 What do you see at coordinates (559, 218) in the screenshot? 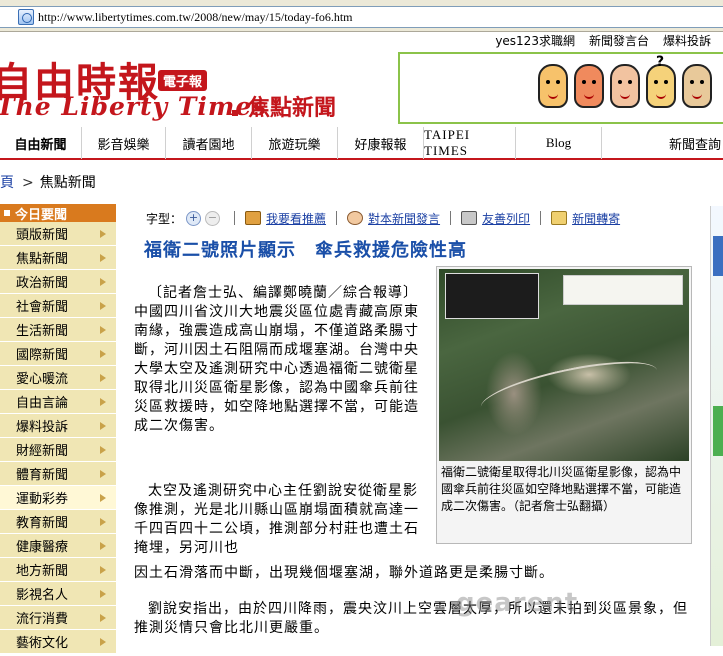
I see `mail-icon` at bounding box center [559, 218].